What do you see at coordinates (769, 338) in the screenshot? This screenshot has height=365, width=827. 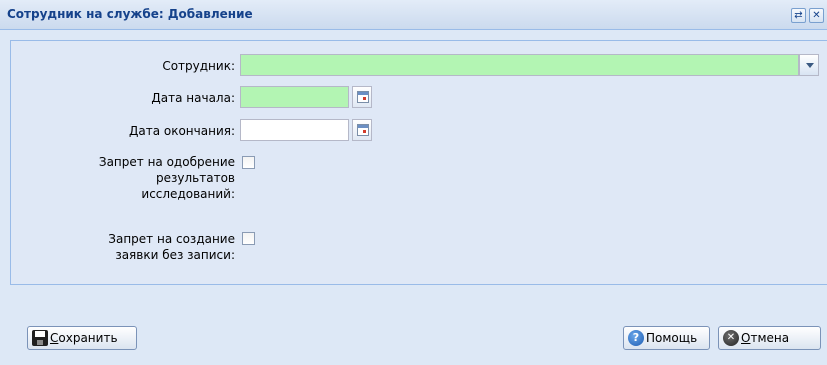 I see `cancel-button: ✕ Отмена` at bounding box center [769, 338].